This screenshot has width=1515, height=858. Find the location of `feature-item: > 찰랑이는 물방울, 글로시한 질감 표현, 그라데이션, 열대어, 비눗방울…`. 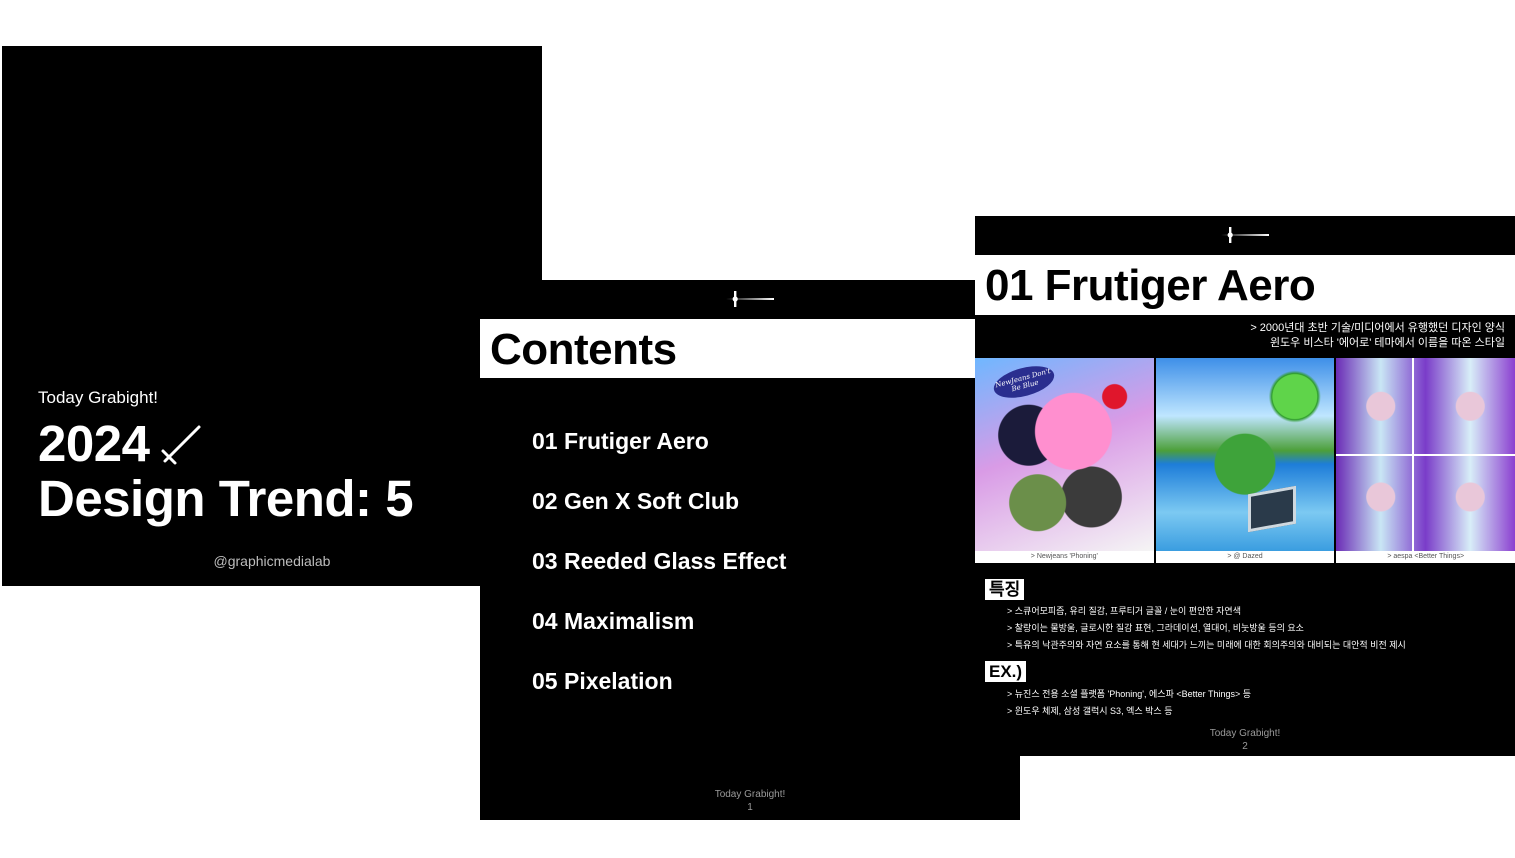

feature-item: > 찰랑이는 물방울, 글로시한 질감 표현, 그라데이션, 열대어, 비눗방울… is located at coordinates (1155, 628).